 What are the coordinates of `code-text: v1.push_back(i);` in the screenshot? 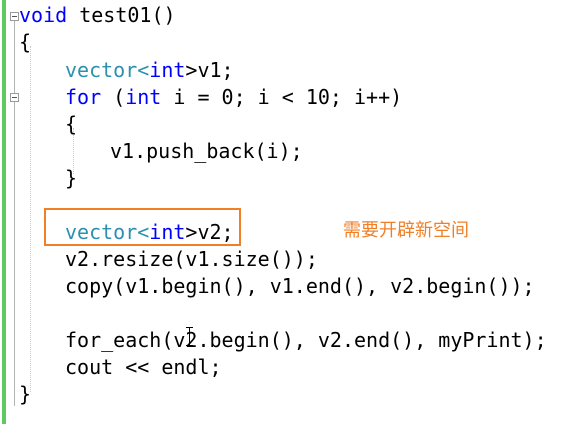 It's located at (206, 151).